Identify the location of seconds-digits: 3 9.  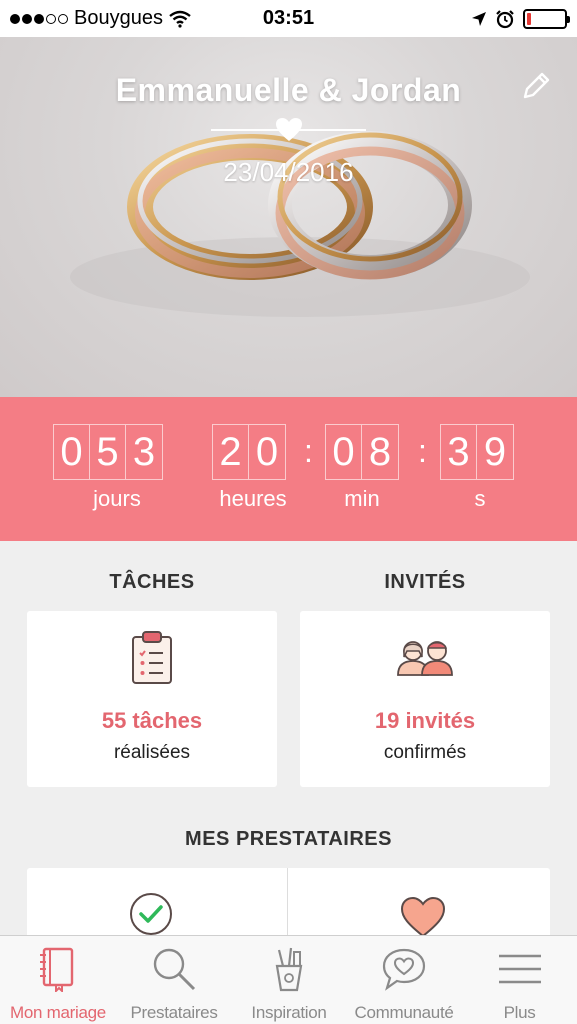
(477, 452).